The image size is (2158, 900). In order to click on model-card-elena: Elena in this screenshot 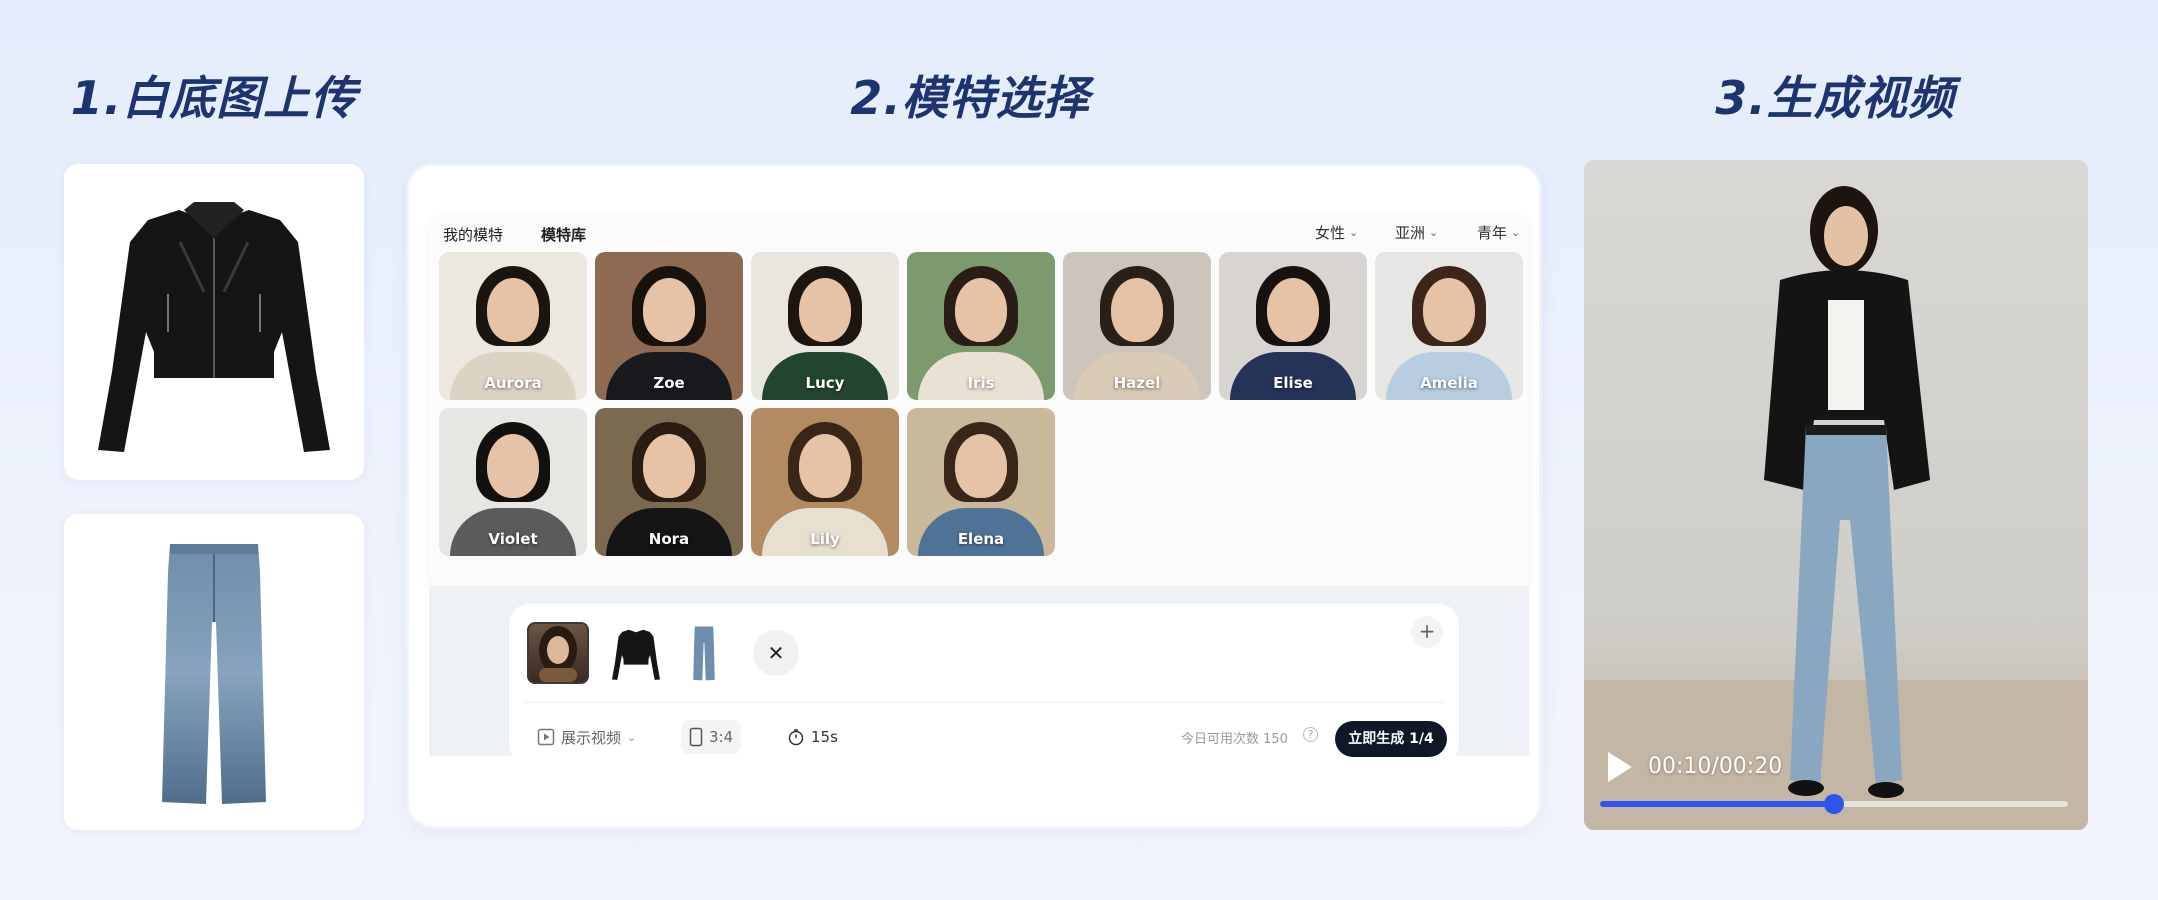, I will do `click(981, 482)`.